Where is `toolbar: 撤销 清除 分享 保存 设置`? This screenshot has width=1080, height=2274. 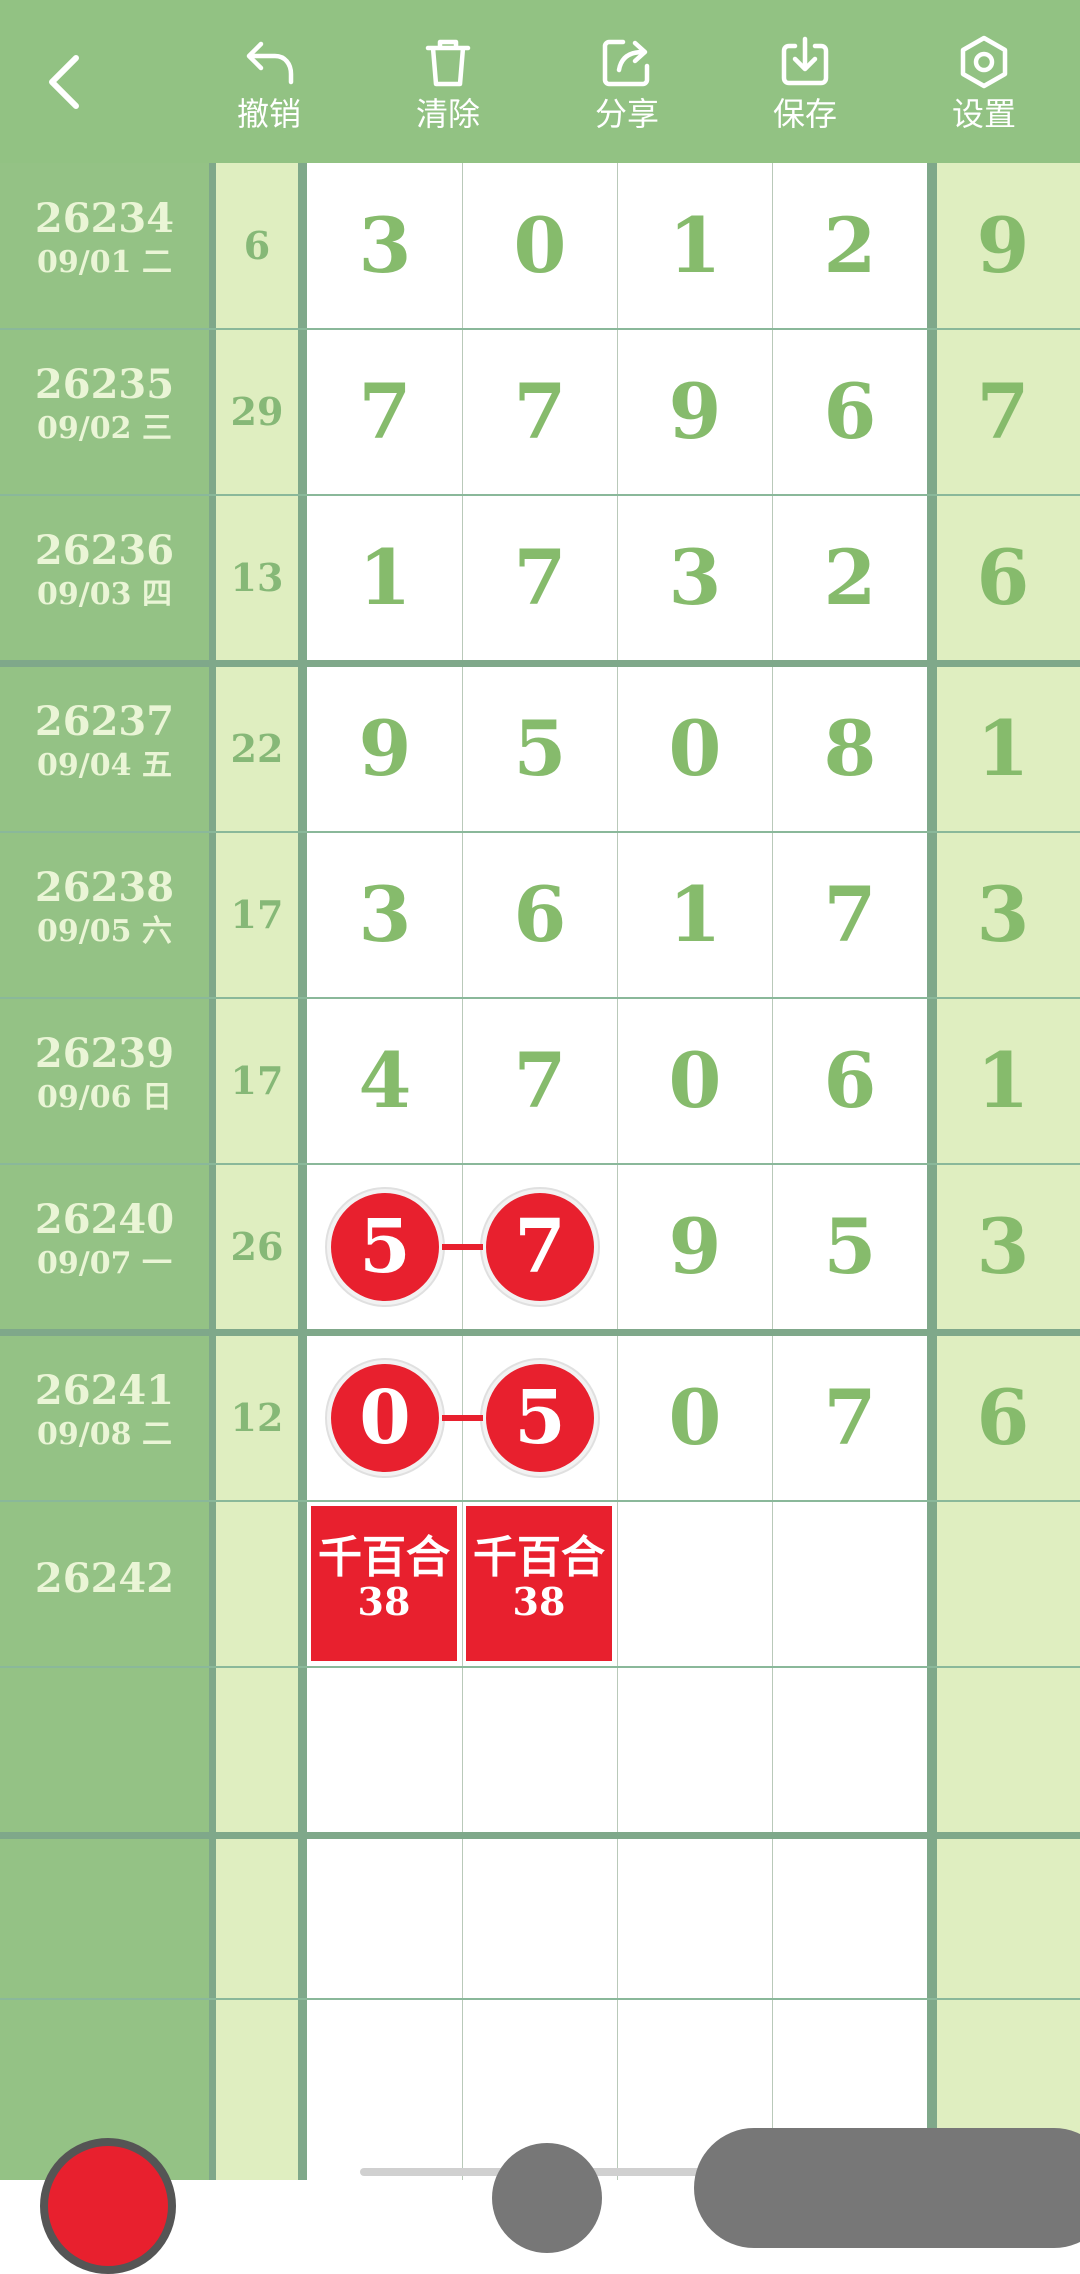
toolbar: 撤销 清除 分享 保存 设置 is located at coordinates (540, 81).